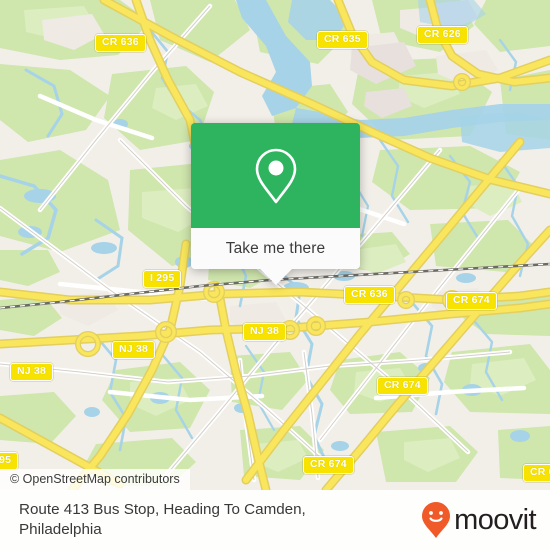  What do you see at coordinates (275, 277) in the screenshot?
I see `callout-pointer` at bounding box center [275, 277].